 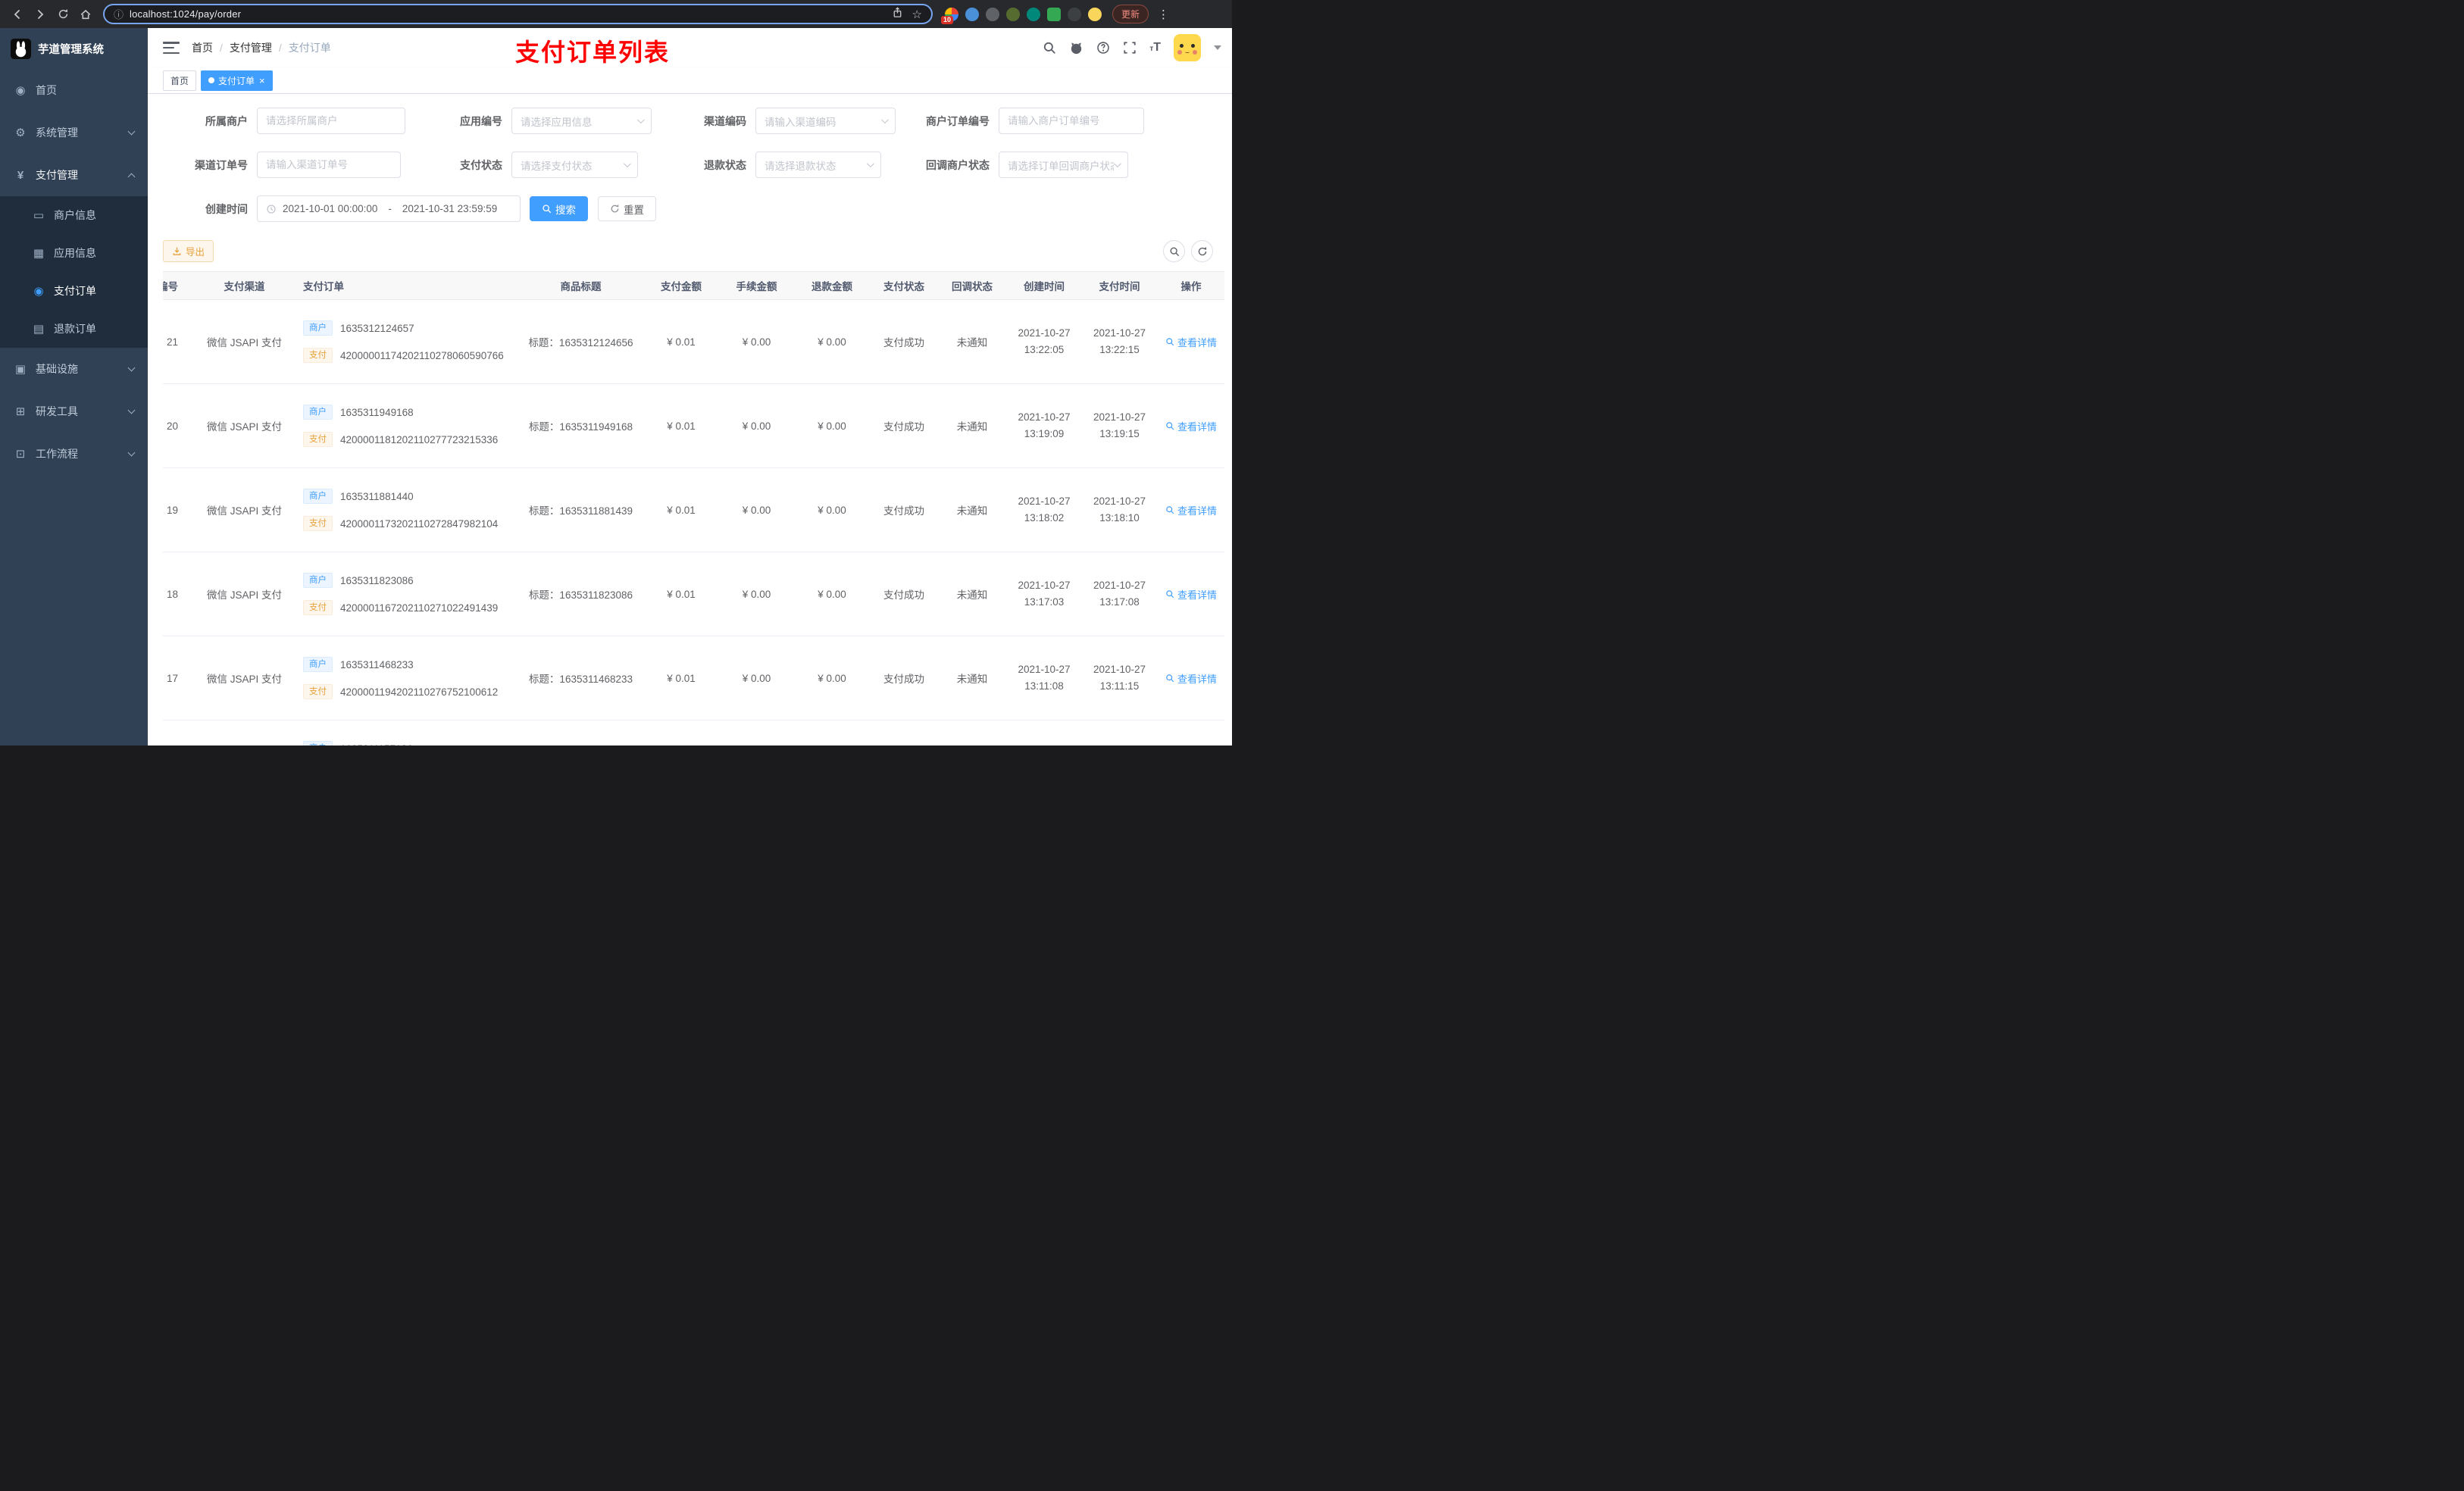 What do you see at coordinates (63, 14) in the screenshot?
I see `browser-reload-button` at bounding box center [63, 14].